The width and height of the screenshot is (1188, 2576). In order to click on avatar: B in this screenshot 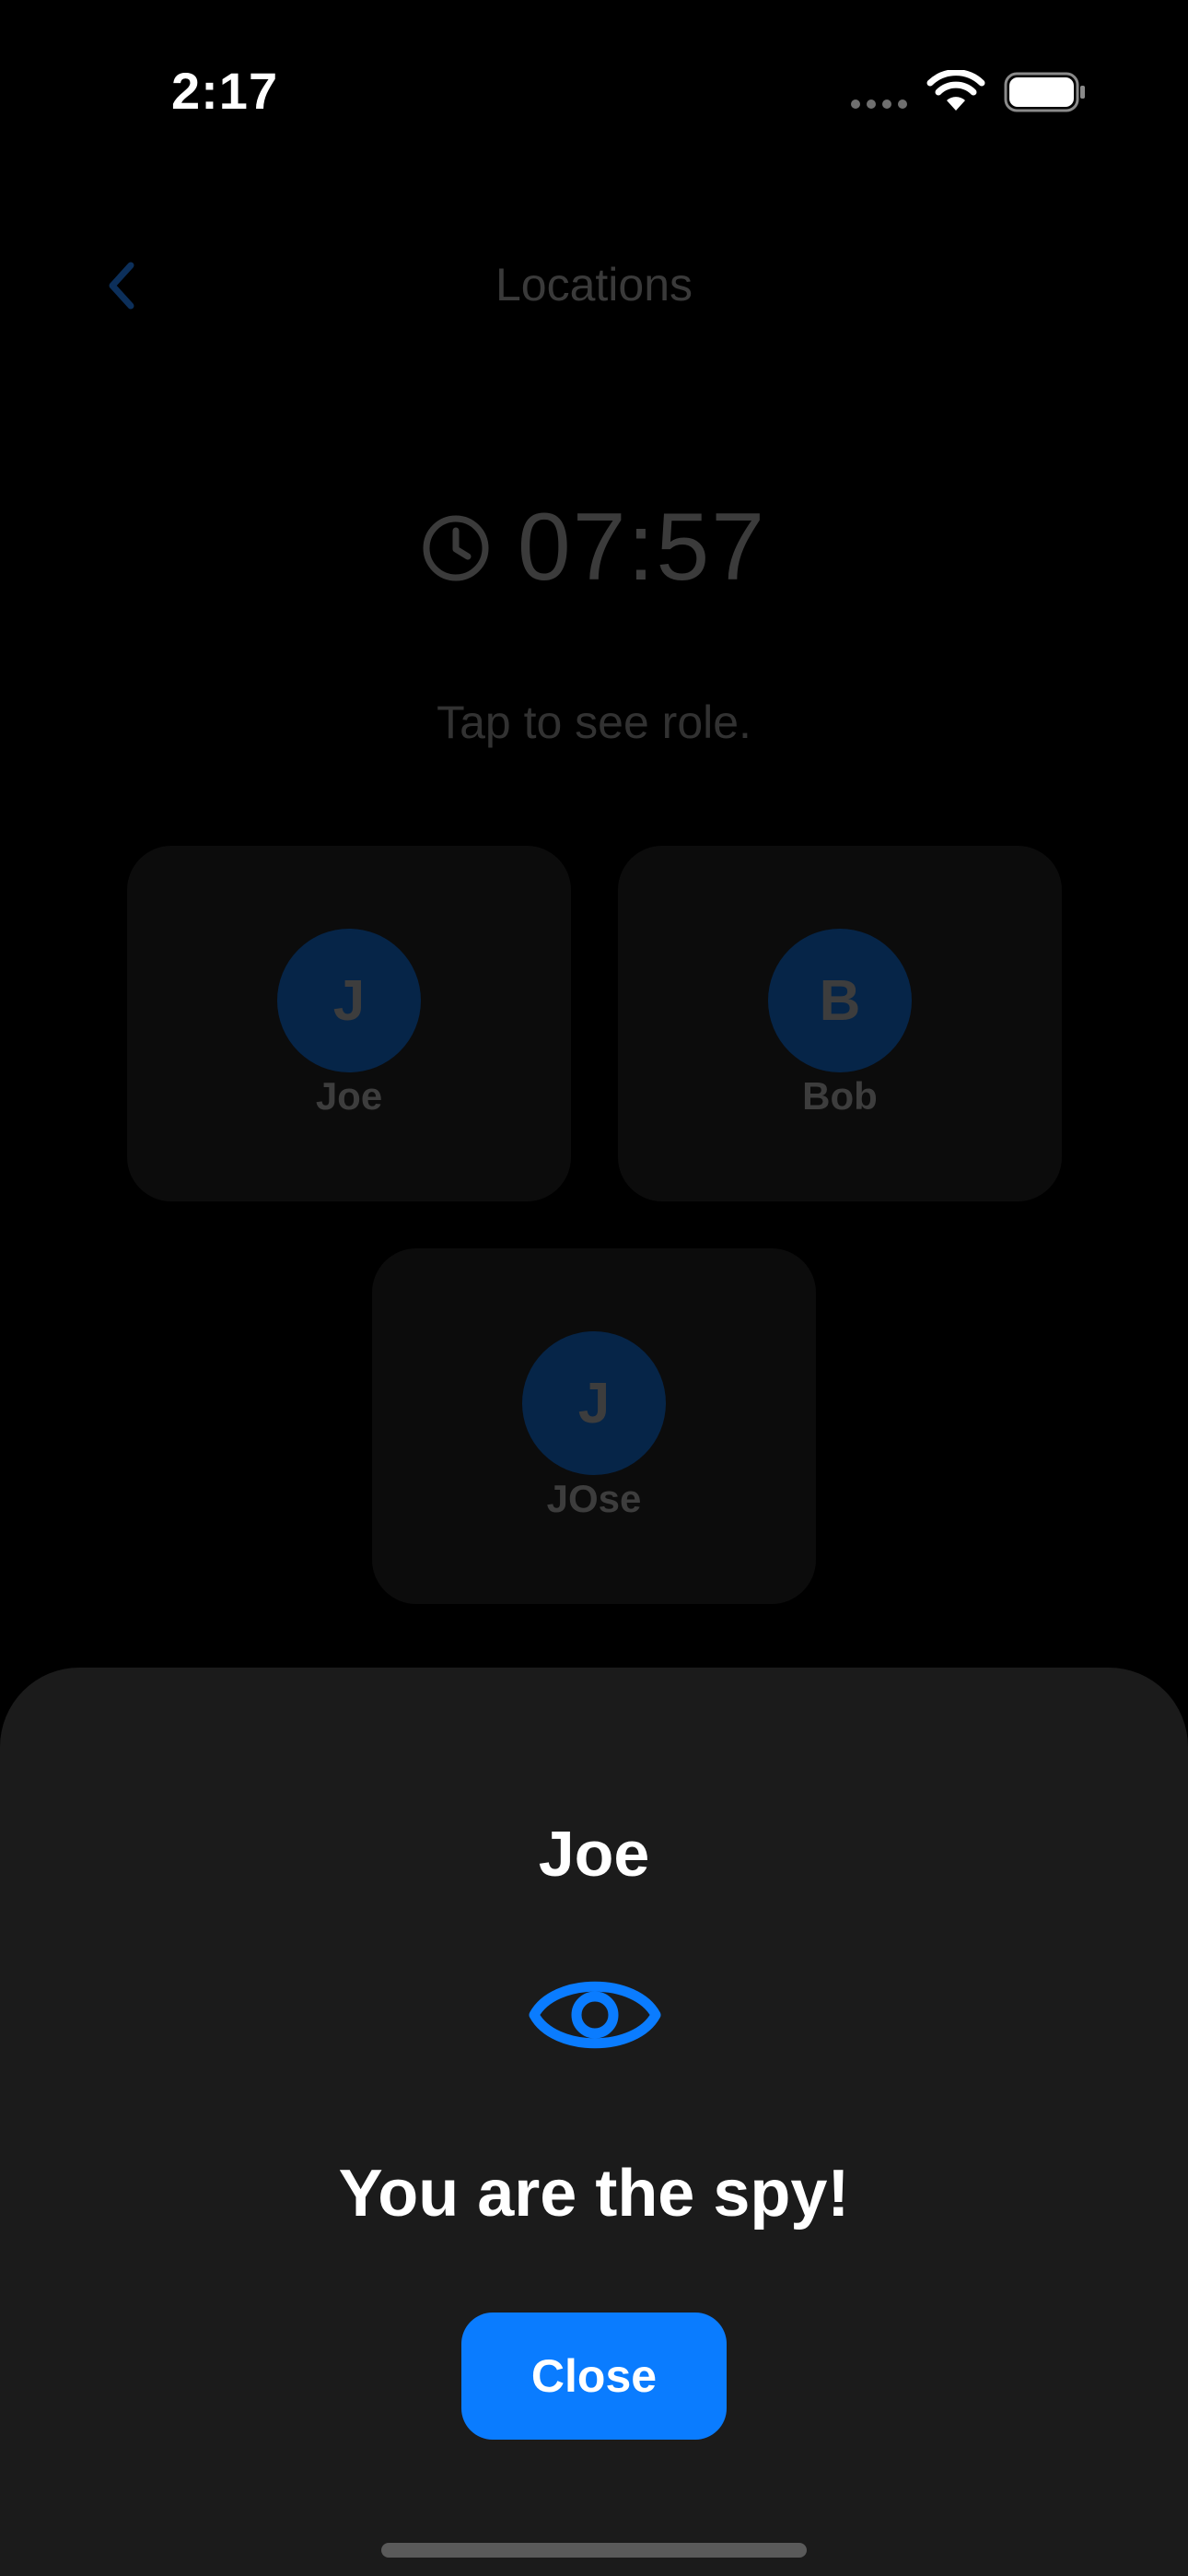, I will do `click(840, 1000)`.